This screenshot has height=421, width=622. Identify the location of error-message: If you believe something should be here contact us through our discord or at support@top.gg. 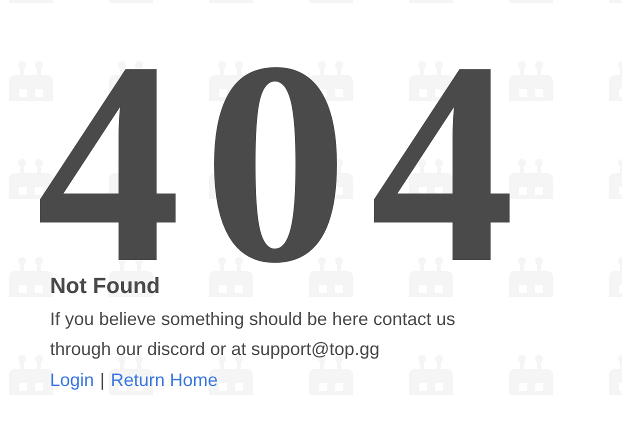
(253, 334).